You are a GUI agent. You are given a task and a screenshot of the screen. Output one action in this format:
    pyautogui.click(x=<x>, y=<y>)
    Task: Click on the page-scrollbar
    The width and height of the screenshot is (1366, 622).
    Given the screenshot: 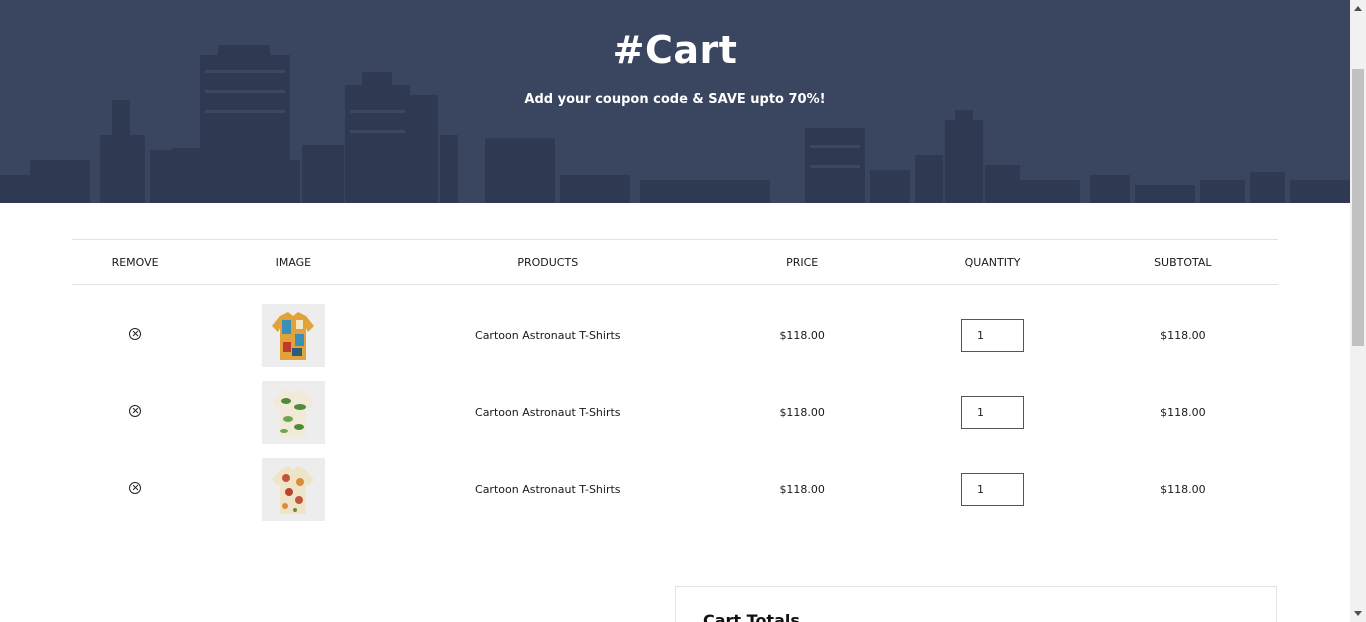 What is the action you would take?
    pyautogui.click(x=1358, y=311)
    